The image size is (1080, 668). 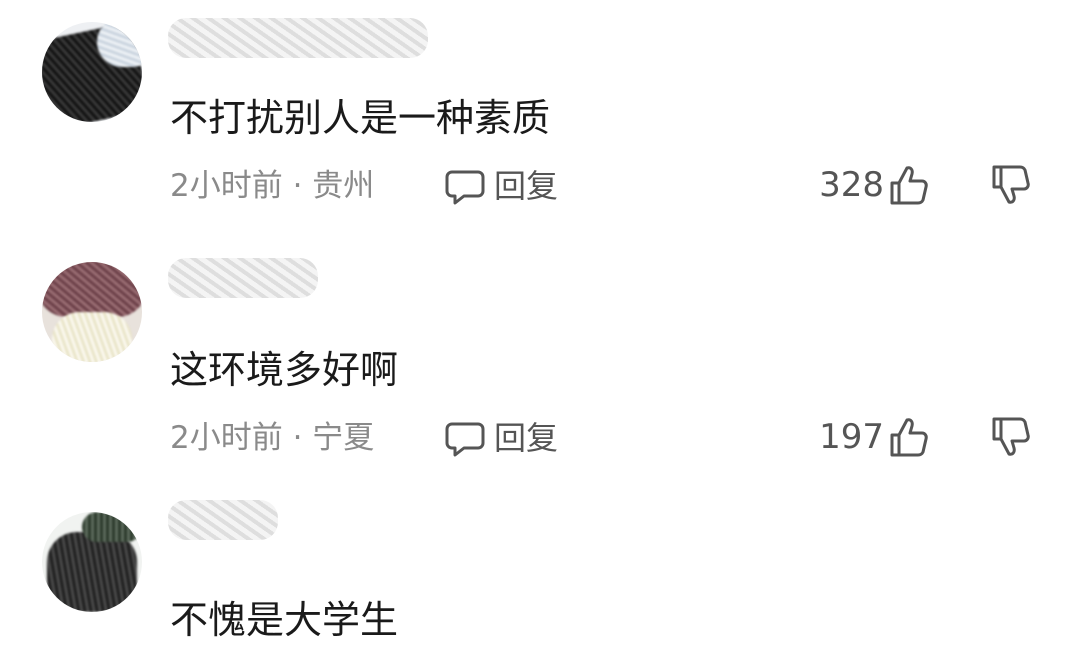 I want to click on like-button: 197, so click(x=874, y=437).